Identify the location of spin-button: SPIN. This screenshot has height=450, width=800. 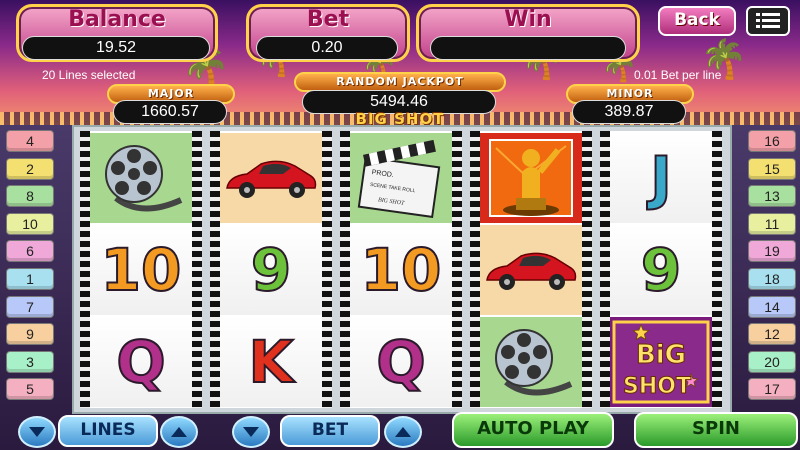
(716, 430).